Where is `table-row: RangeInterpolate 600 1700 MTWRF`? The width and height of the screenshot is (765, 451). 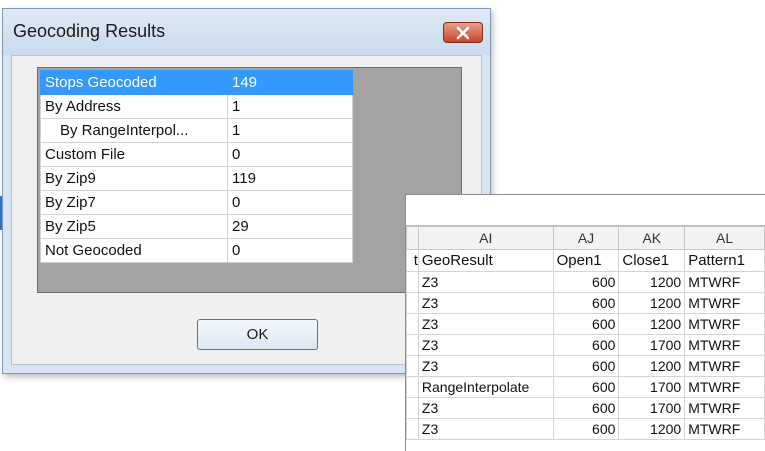
table-row: RangeInterpolate 600 1700 MTWRF is located at coordinates (585, 387).